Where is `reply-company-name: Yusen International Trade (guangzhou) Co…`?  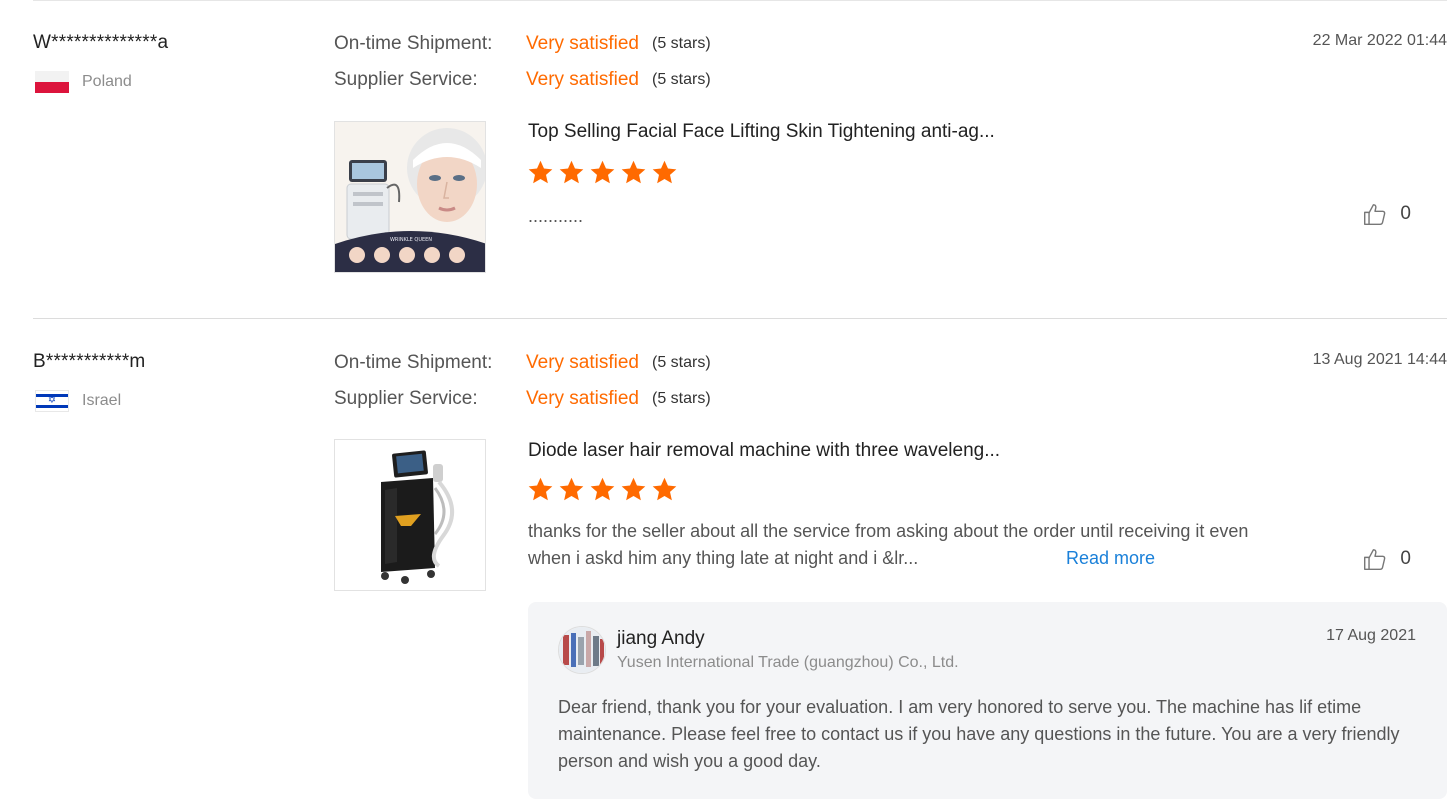
reply-company-name: Yusen International Trade (guangzhou) Co… is located at coordinates (788, 662).